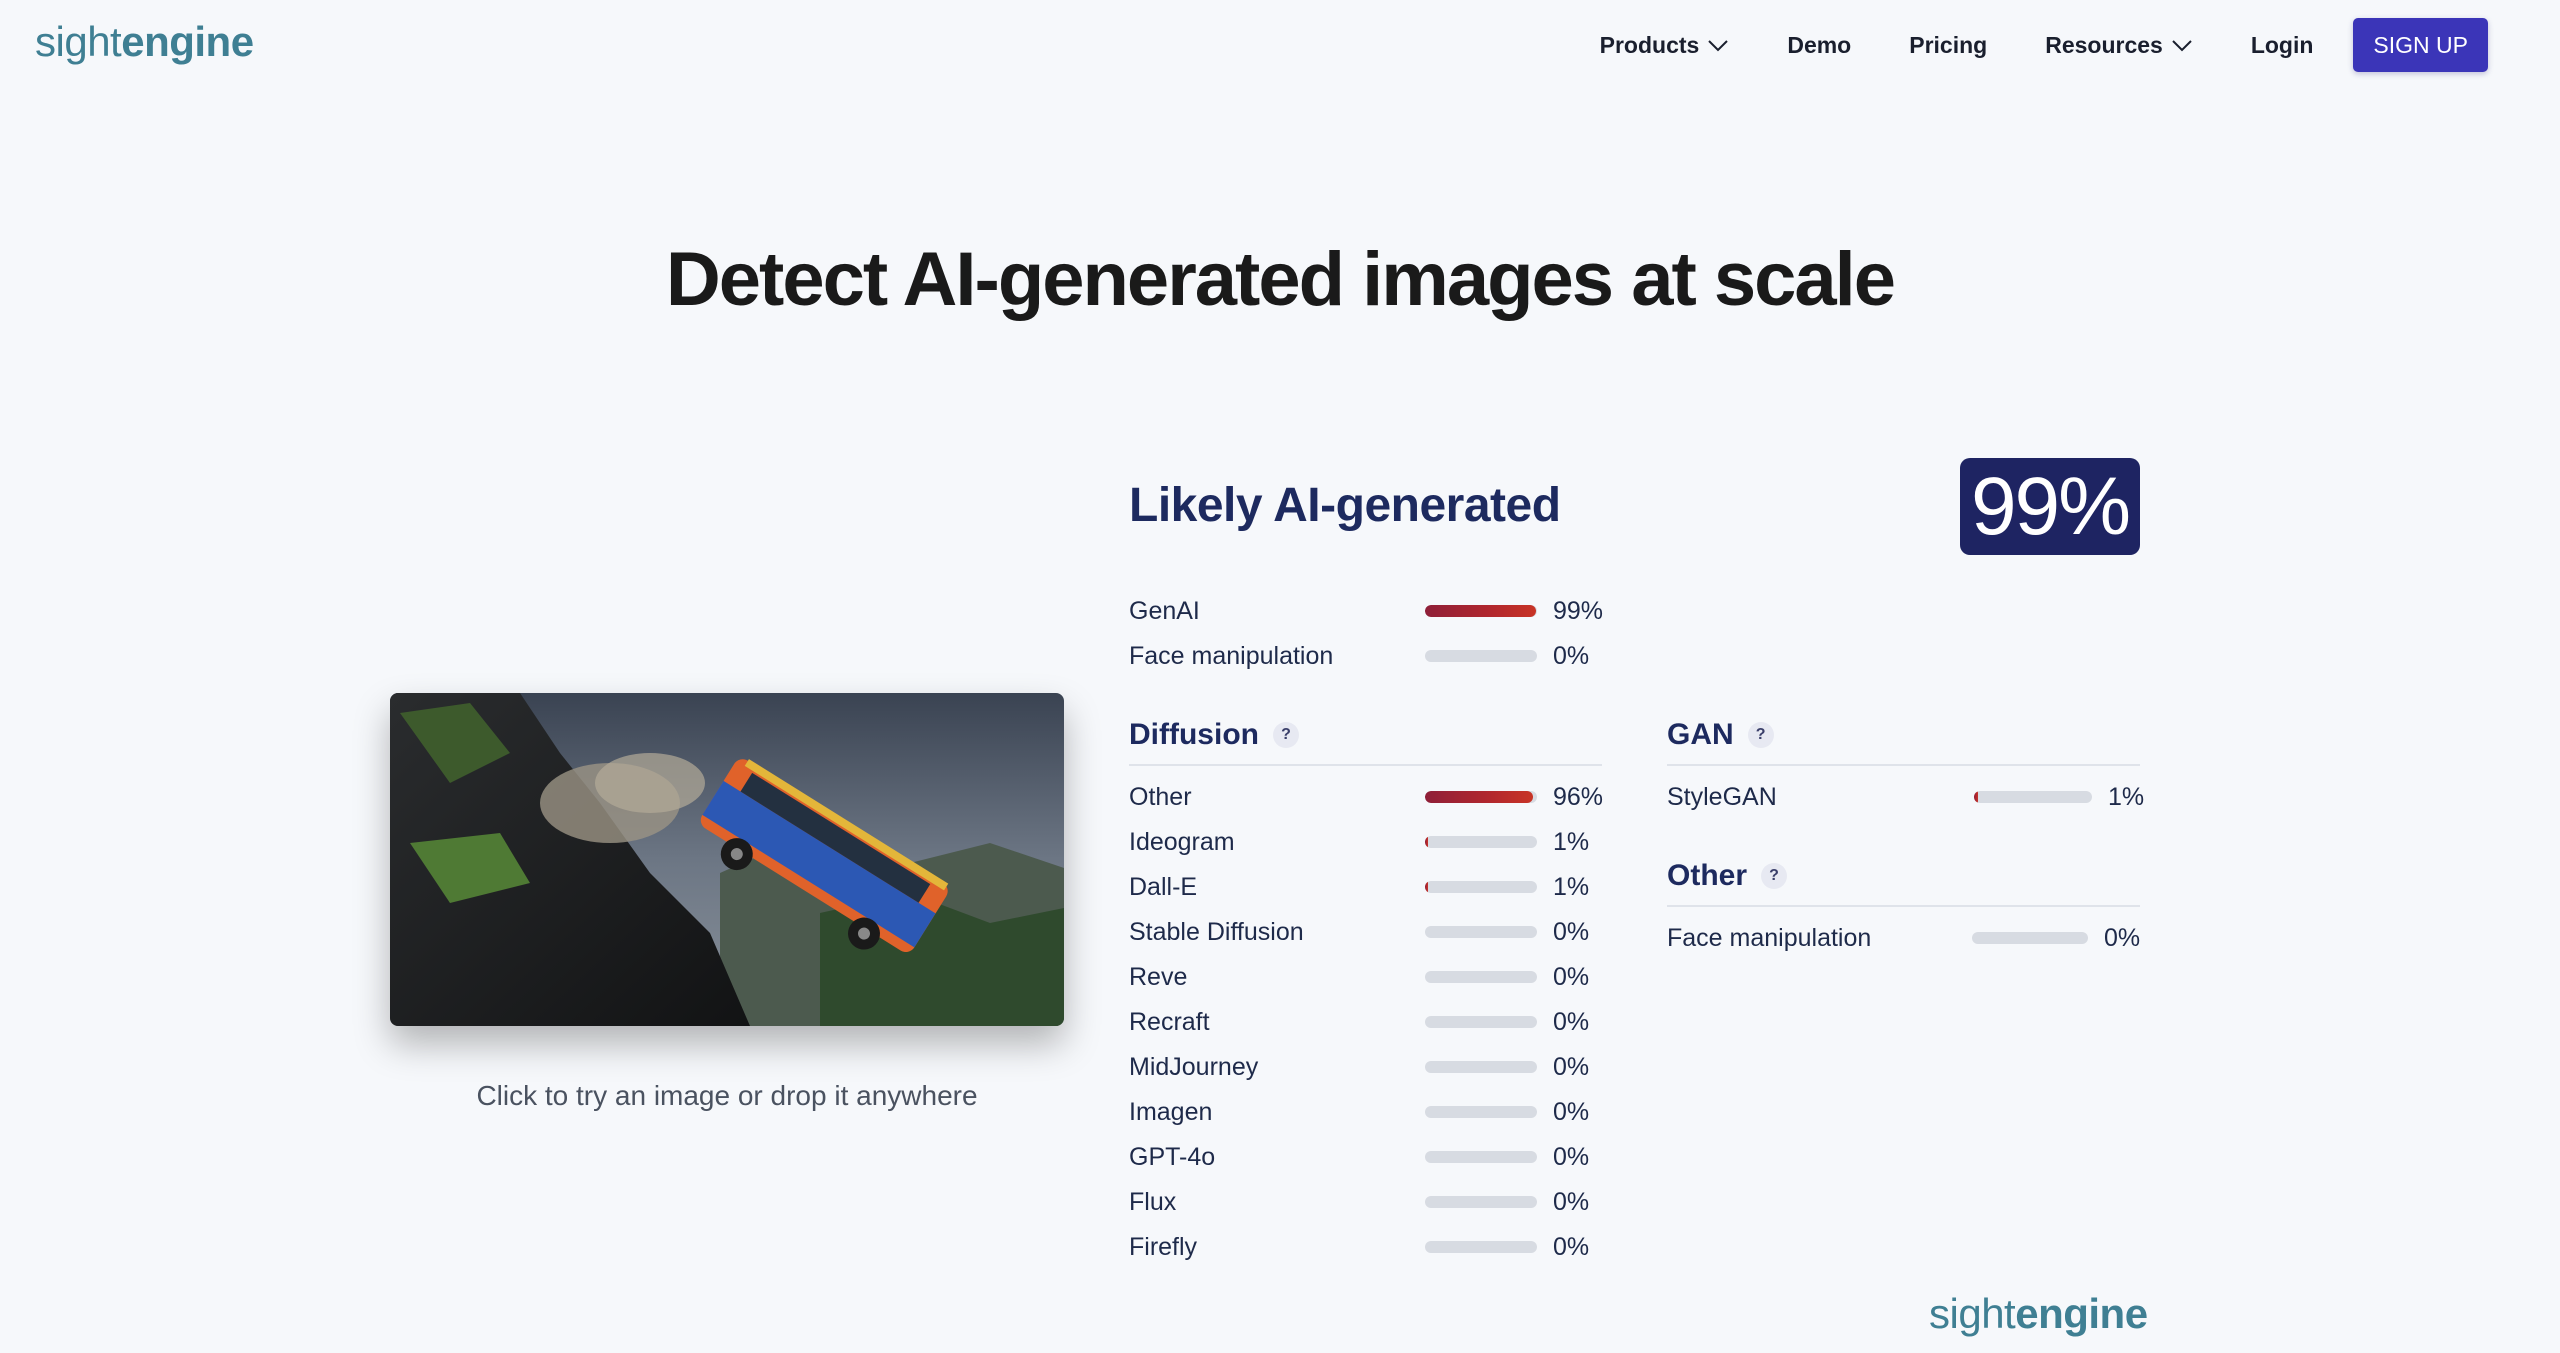 Image resolution: width=2560 pixels, height=1353 pixels. What do you see at coordinates (1158, 976) in the screenshot?
I see `row-label: Reve` at bounding box center [1158, 976].